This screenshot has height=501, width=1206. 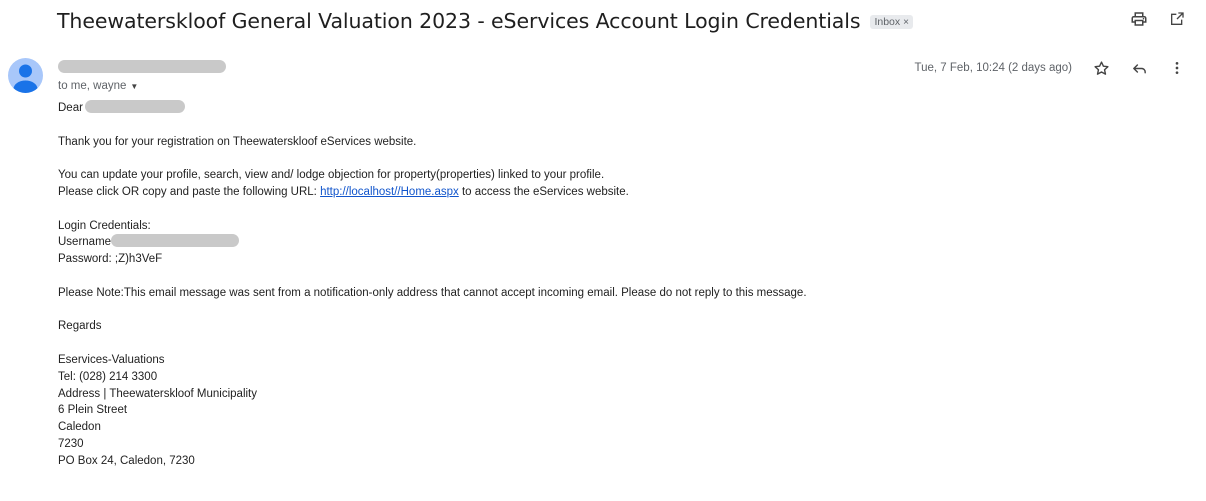 I want to click on signature-line: 6 Plein Street, so click(x=93, y=410).